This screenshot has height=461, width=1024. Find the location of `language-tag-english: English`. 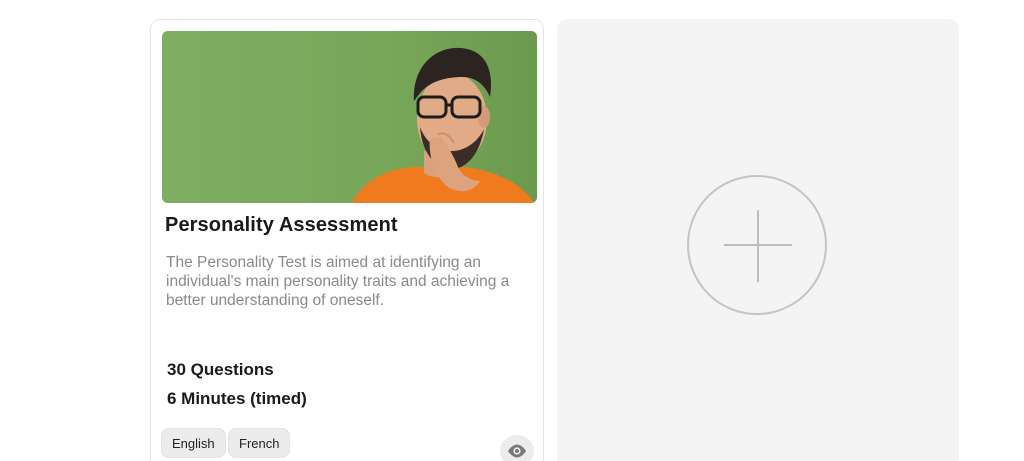

language-tag-english: English is located at coordinates (193, 443).